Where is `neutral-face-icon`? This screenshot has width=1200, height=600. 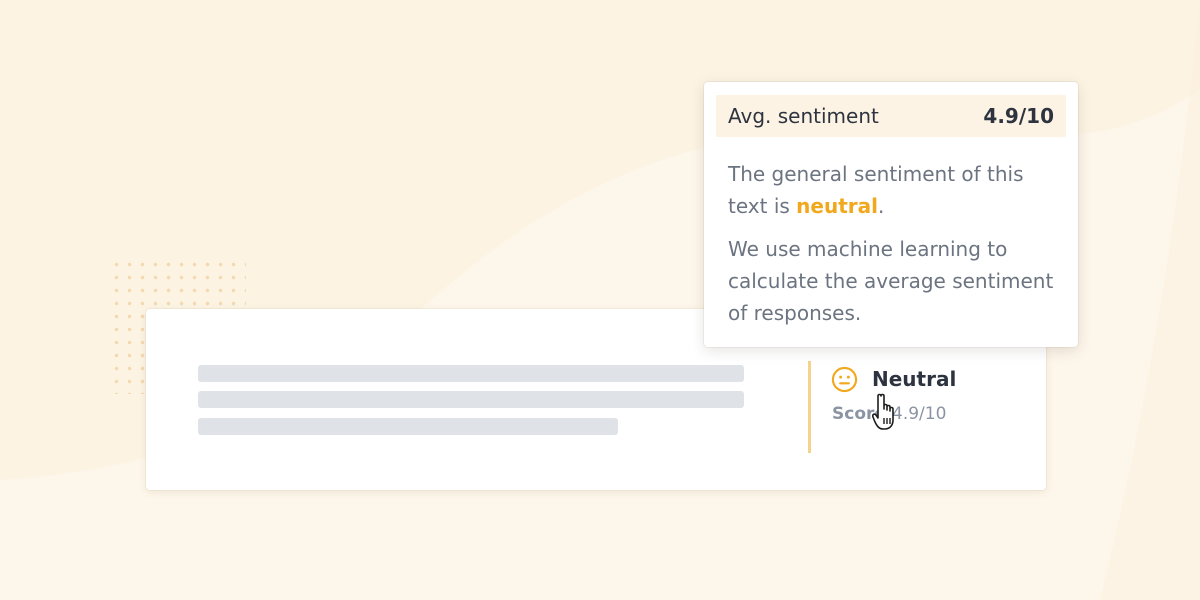 neutral-face-icon is located at coordinates (844, 379).